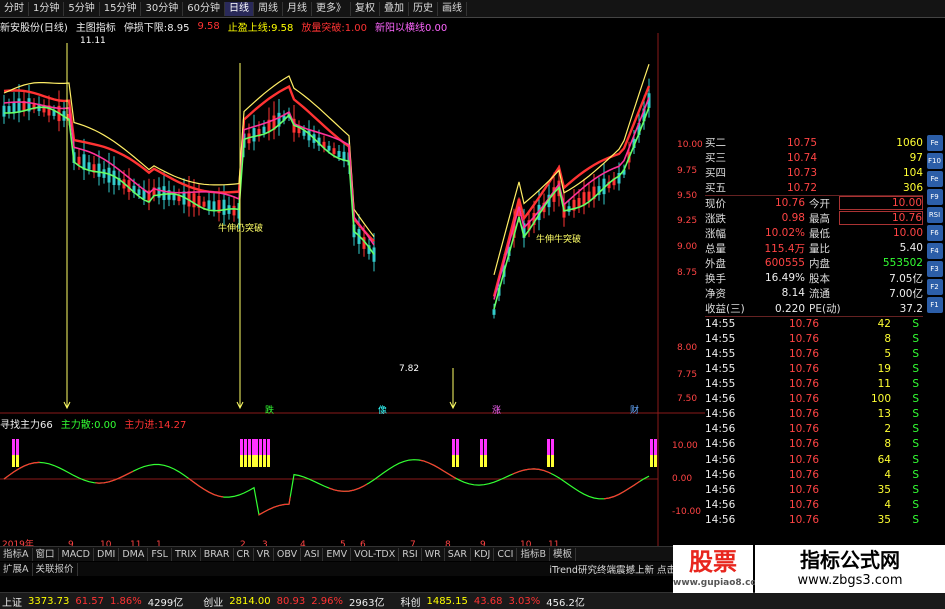 Image resolution: width=945 pixels, height=609 pixels. Describe the element at coordinates (563, 554) in the screenshot. I see `indicator-tab: 模板` at that location.